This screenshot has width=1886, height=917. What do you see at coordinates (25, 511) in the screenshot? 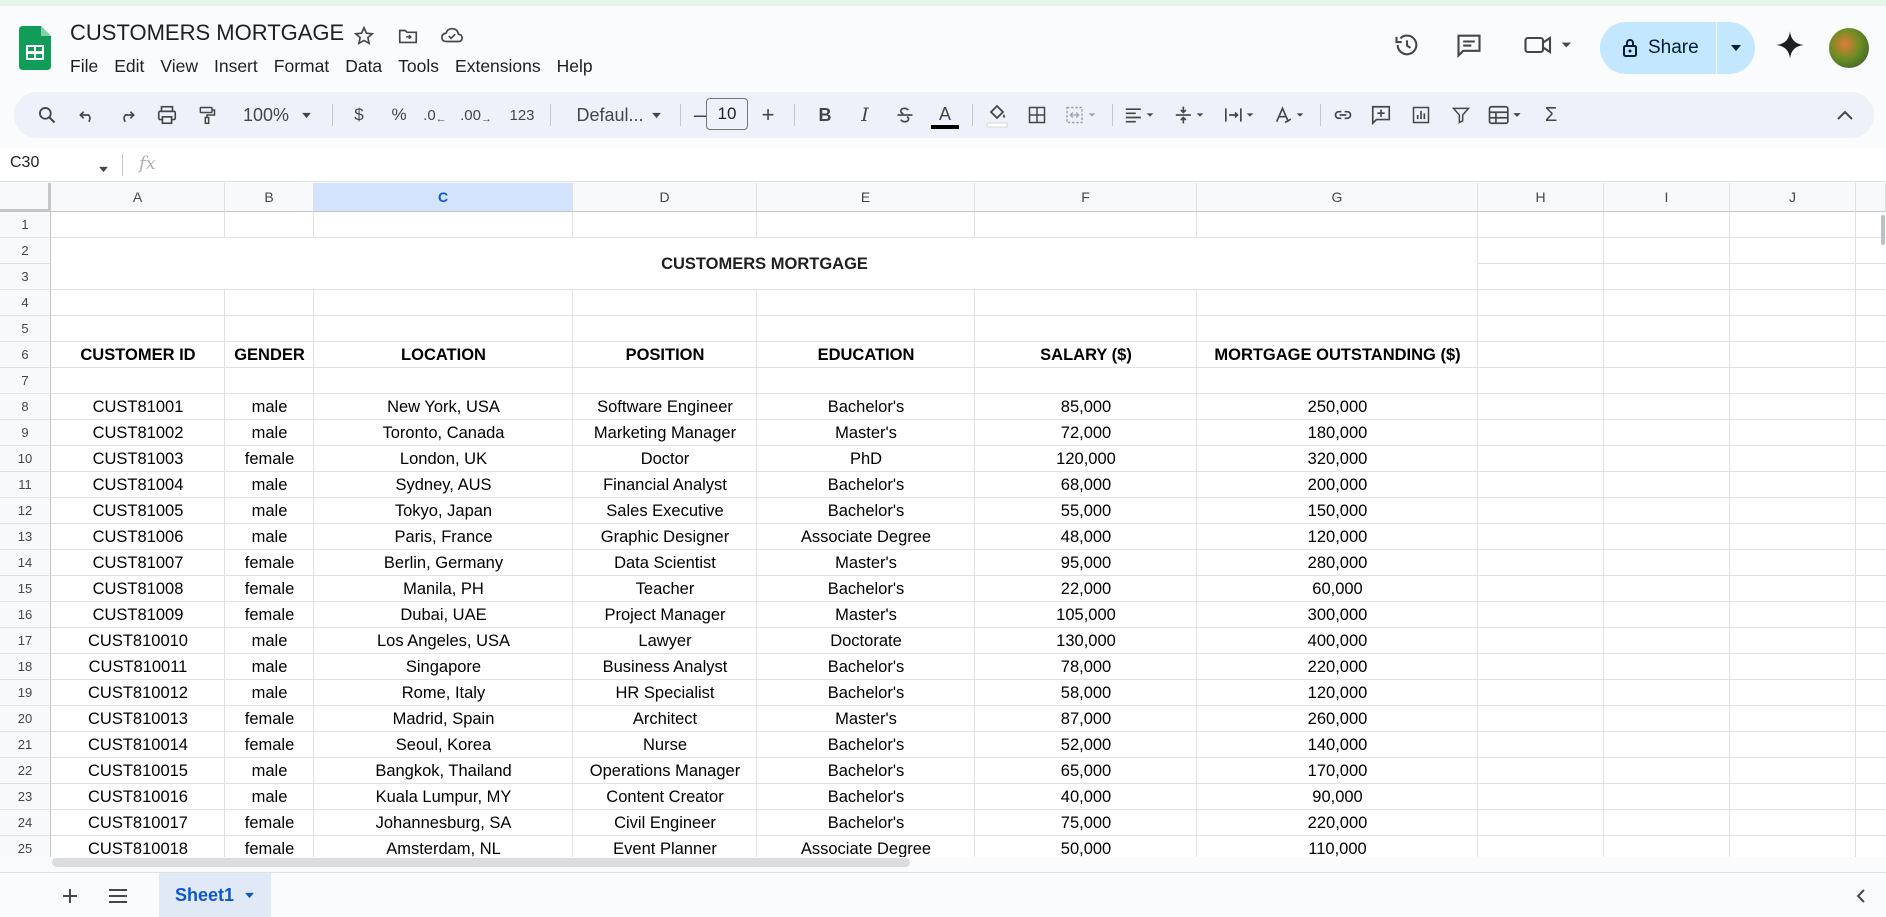
I see `row-header-12: 12` at bounding box center [25, 511].